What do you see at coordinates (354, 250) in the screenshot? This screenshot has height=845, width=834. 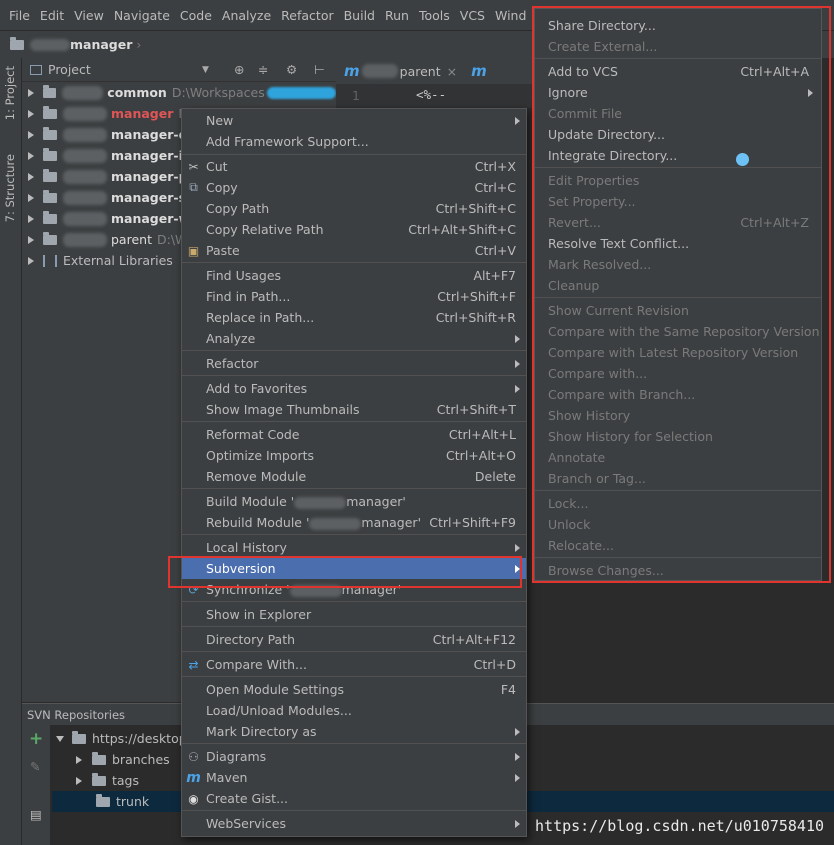 I see `menu-item-paste: ▣ Paste Ctrl+V` at bounding box center [354, 250].